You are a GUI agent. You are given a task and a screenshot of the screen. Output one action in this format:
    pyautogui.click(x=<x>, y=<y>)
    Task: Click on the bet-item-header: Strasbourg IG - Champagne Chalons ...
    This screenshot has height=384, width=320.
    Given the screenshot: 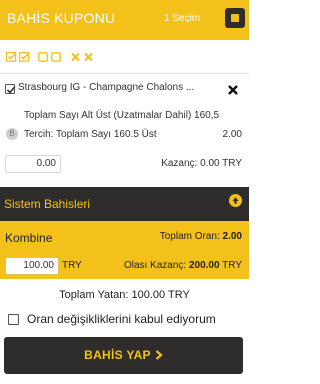 What is the action you would take?
    pyautogui.click(x=124, y=89)
    